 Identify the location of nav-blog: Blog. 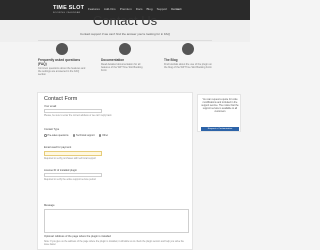
(150, 9).